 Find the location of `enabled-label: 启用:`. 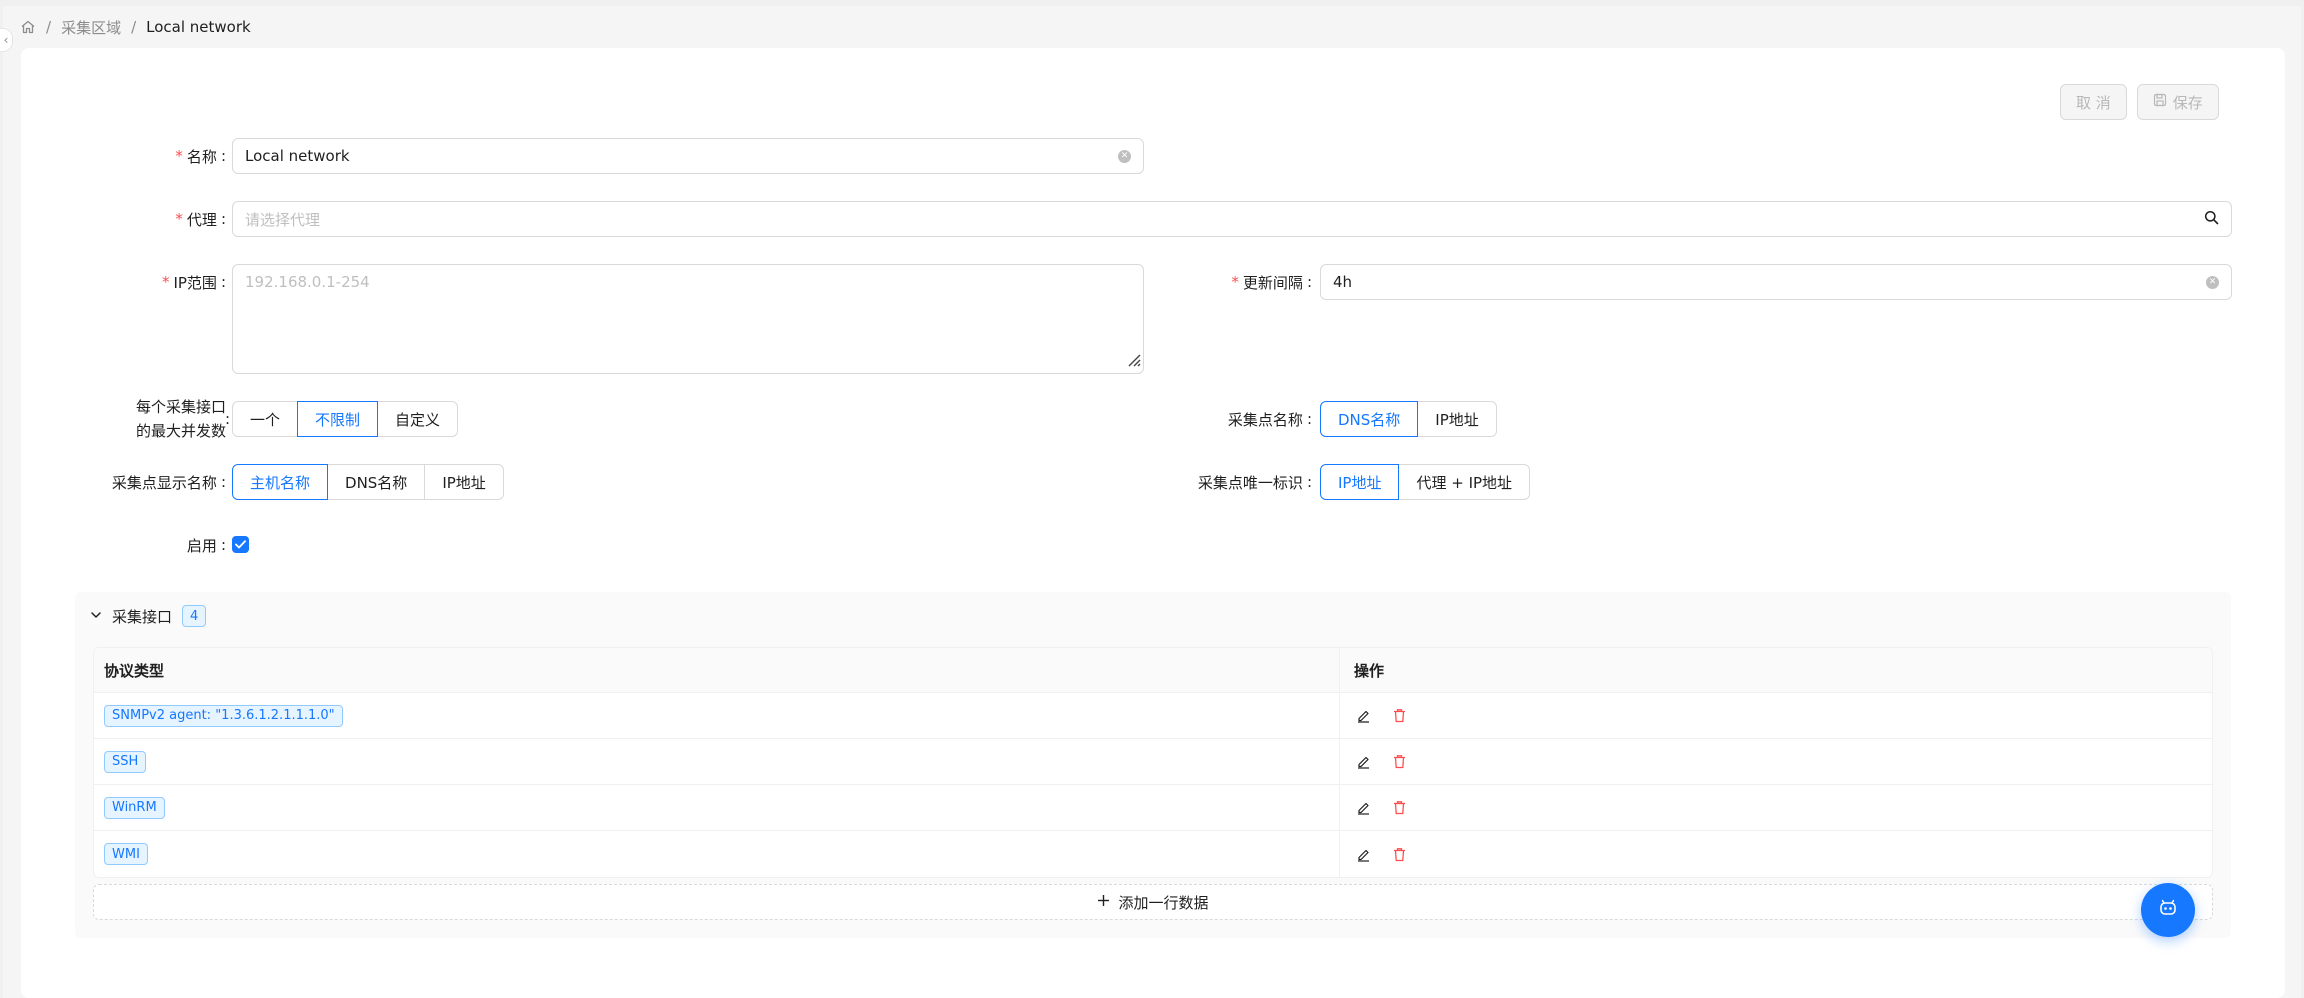

enabled-label: 启用: is located at coordinates (206, 545).